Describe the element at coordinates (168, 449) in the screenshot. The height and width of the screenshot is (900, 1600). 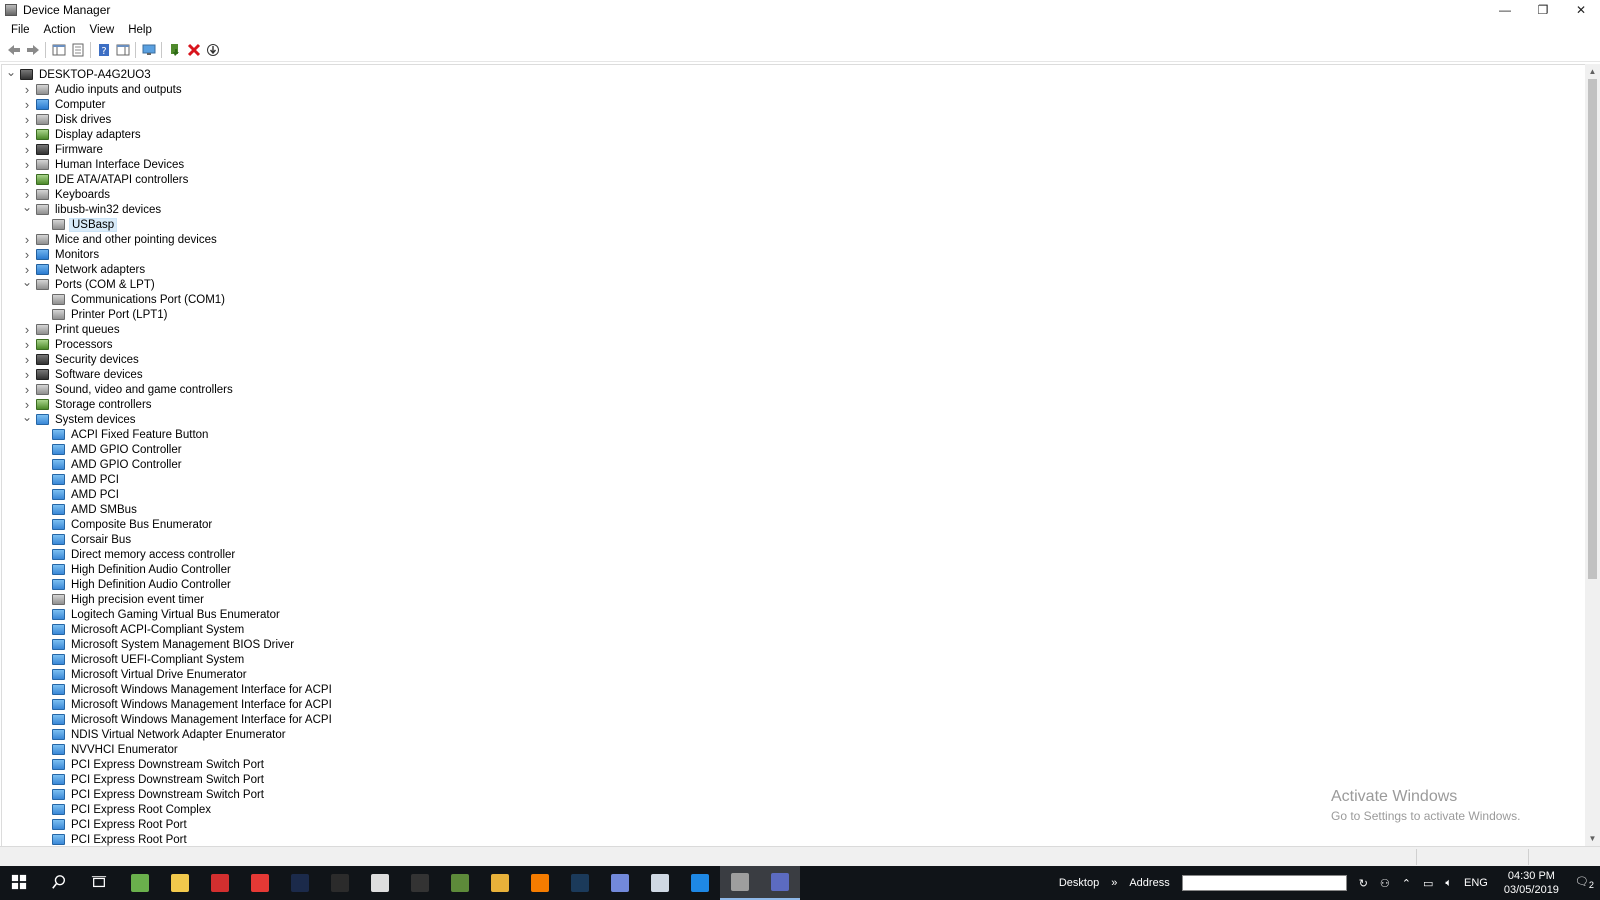
I see `tree-device: AMD GPIO Controller` at that location.